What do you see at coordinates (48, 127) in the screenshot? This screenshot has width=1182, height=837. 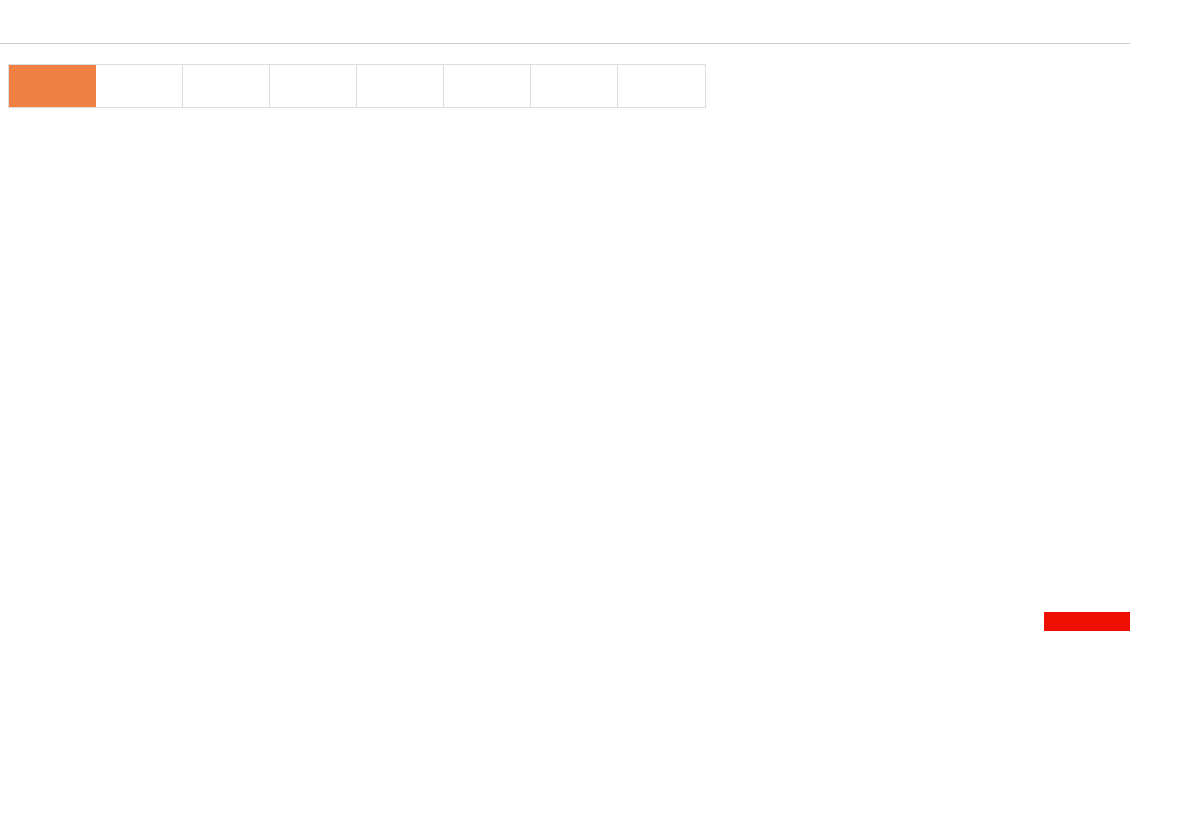 I see `ohlc-readout` at bounding box center [48, 127].